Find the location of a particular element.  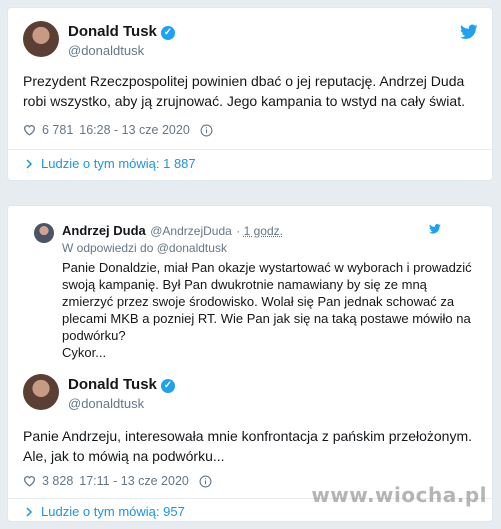

quoted-header: Andrzej Duda @AndrzejDuda · 1 godz. is located at coordinates (251, 231).